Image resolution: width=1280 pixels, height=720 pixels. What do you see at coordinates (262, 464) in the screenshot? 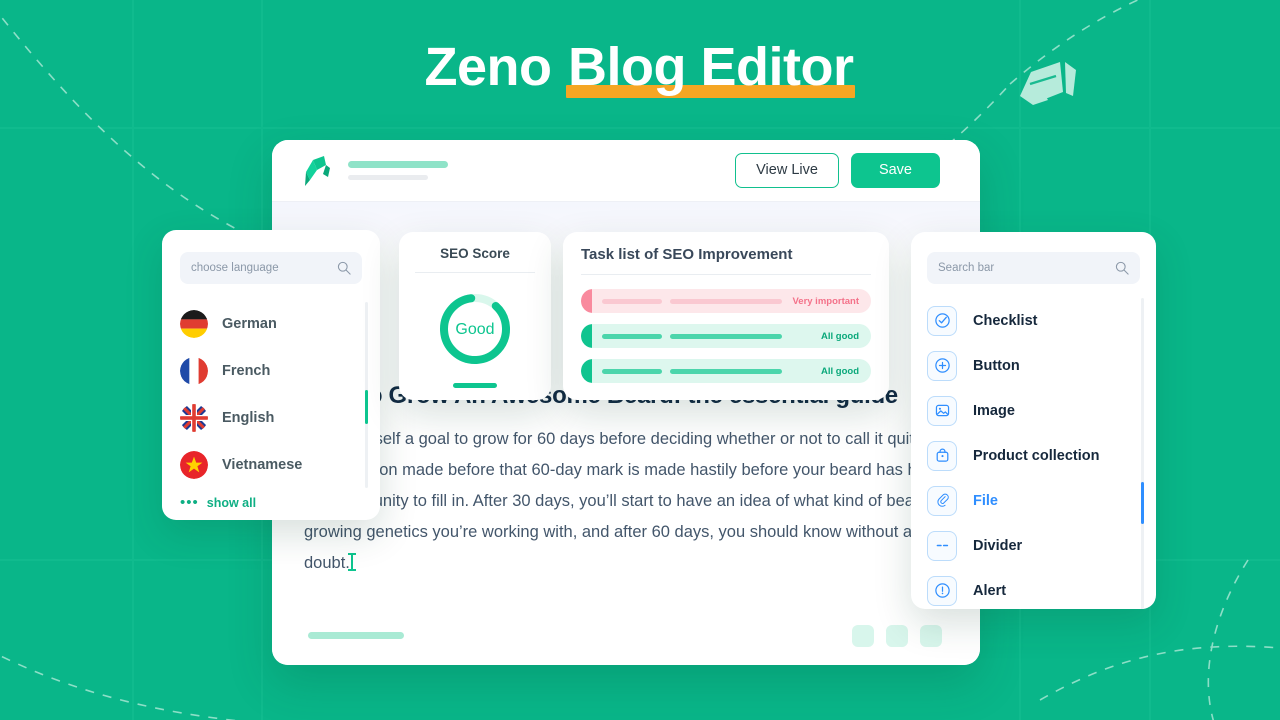
I see `language-label: Vietnamese` at bounding box center [262, 464].